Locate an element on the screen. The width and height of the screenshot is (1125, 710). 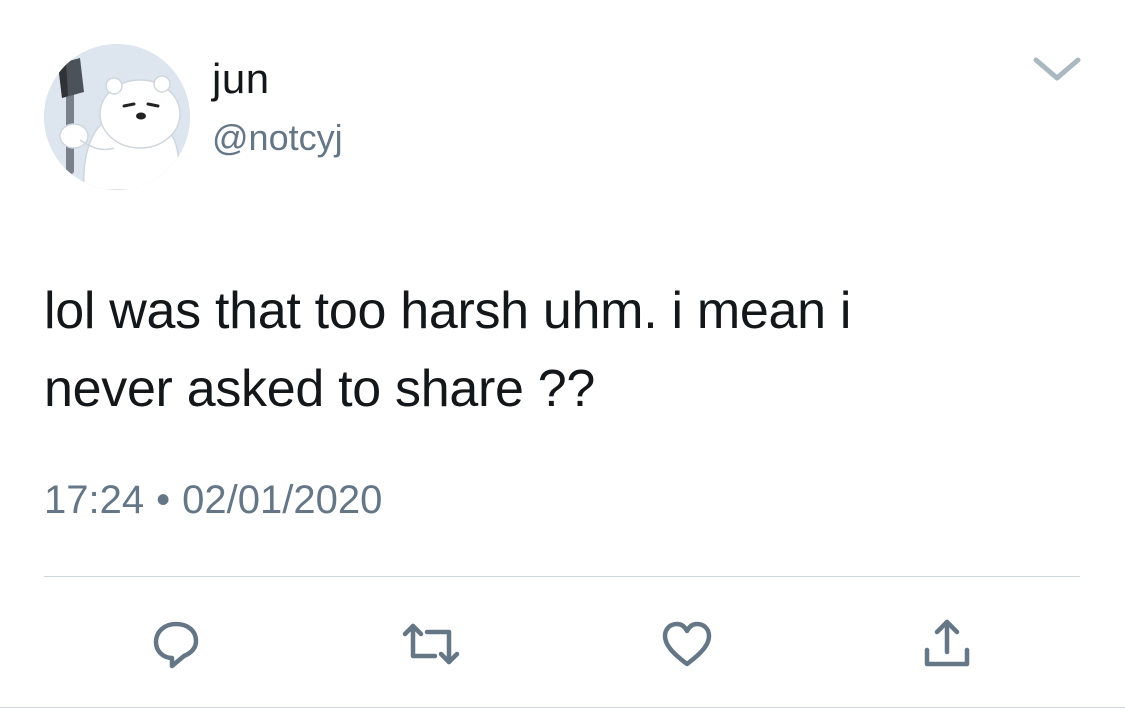
reply-button is located at coordinates (176, 644).